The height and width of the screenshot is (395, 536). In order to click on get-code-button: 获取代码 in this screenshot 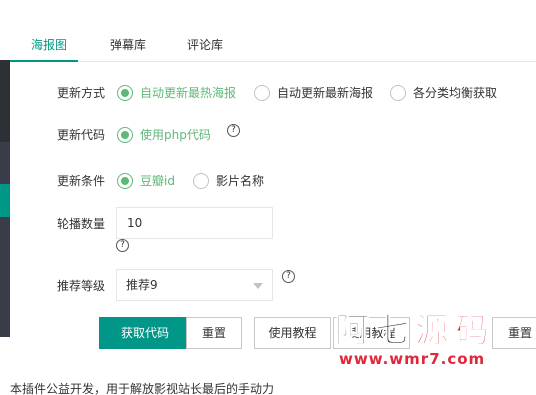, I will do `click(145, 333)`.